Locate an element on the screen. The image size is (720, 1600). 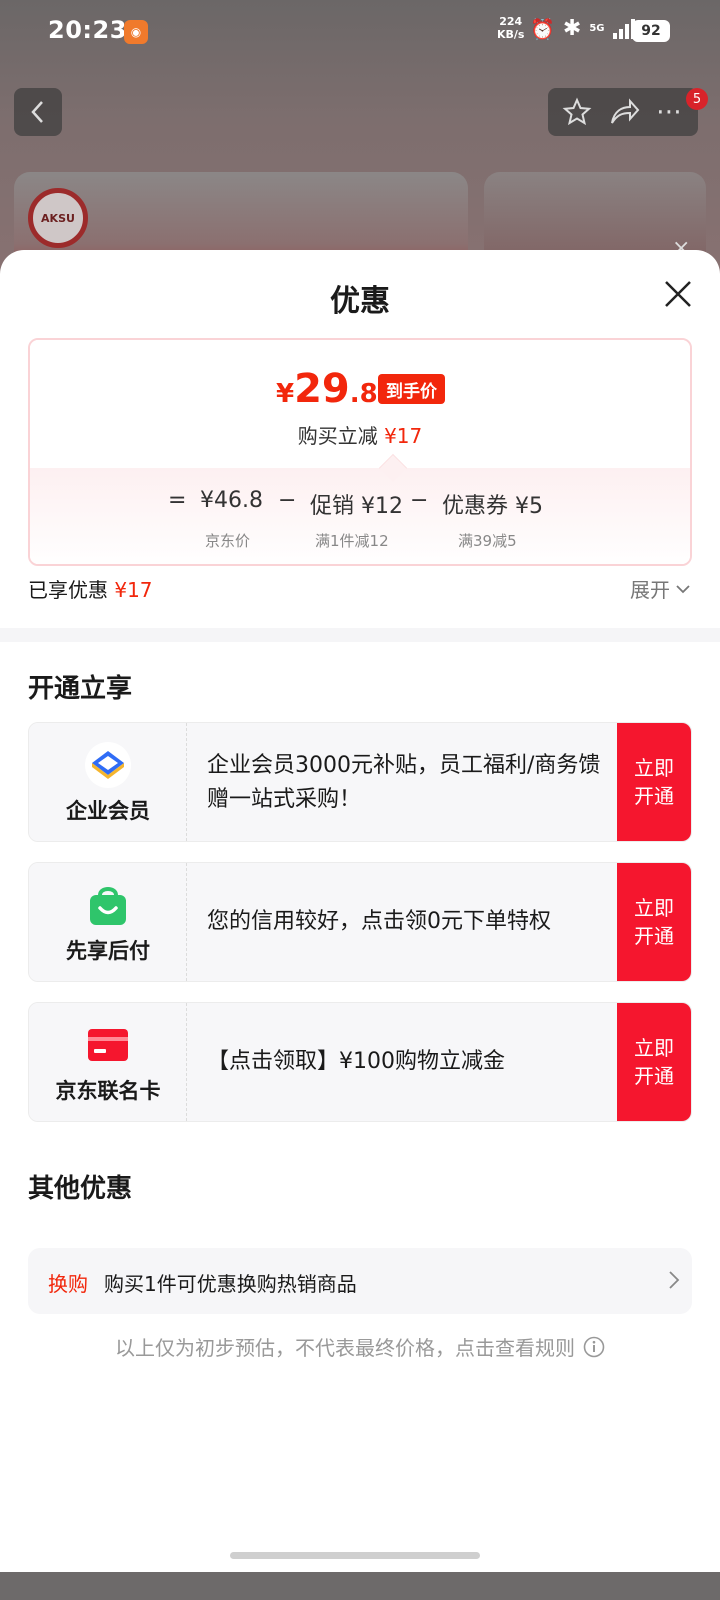
calc-base-price: ¥46.8 is located at coordinates (231, 500).